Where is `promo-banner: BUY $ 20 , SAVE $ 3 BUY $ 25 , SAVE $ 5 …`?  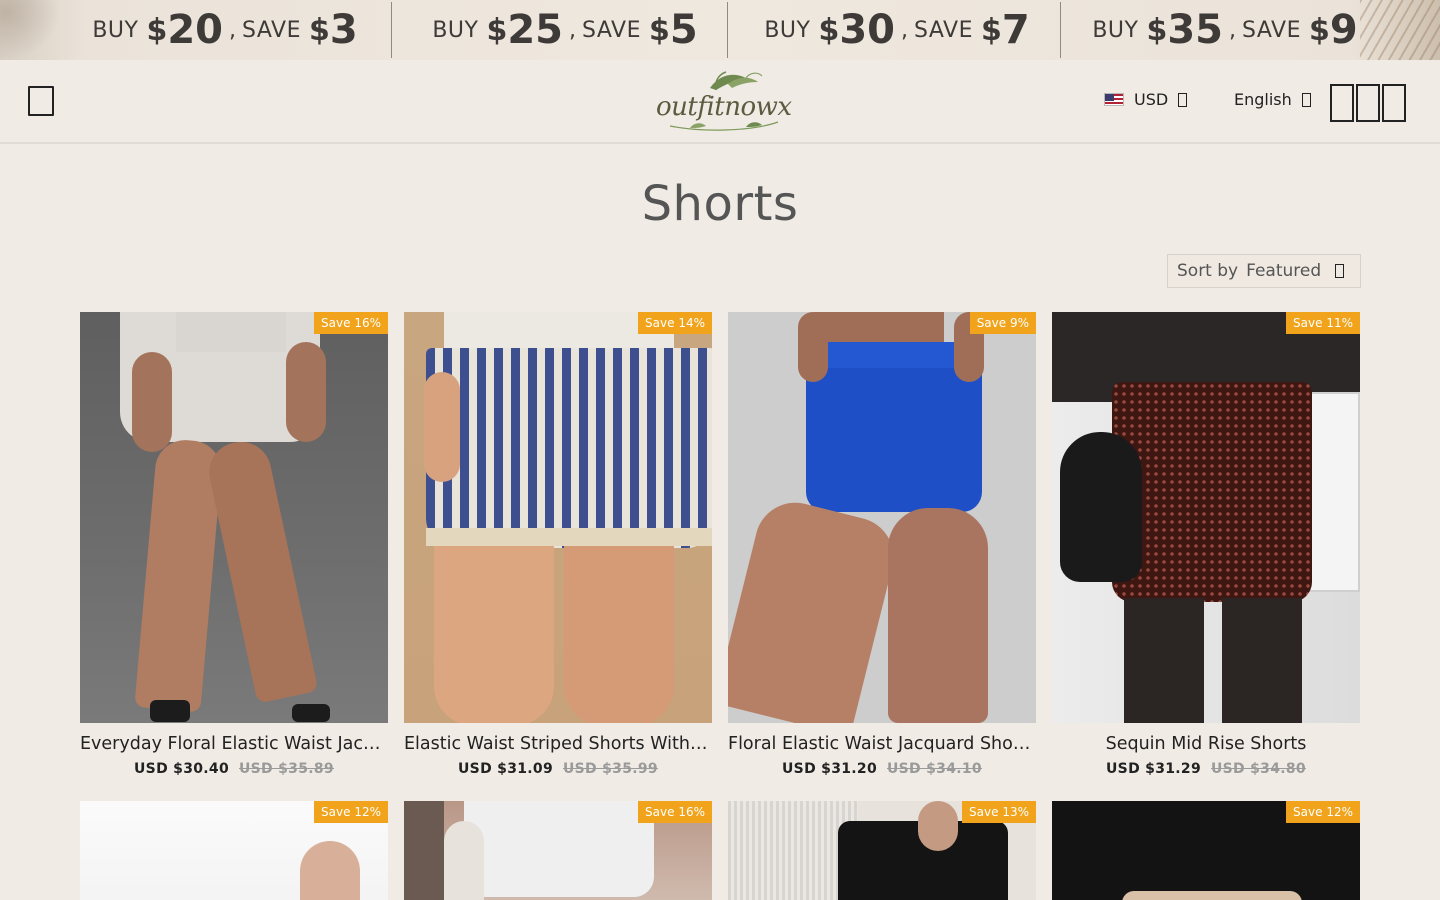
promo-banner: BUY $ 20 , SAVE $ 3 BUY $ 25 , SAVE $ 5 … is located at coordinates (720, 30).